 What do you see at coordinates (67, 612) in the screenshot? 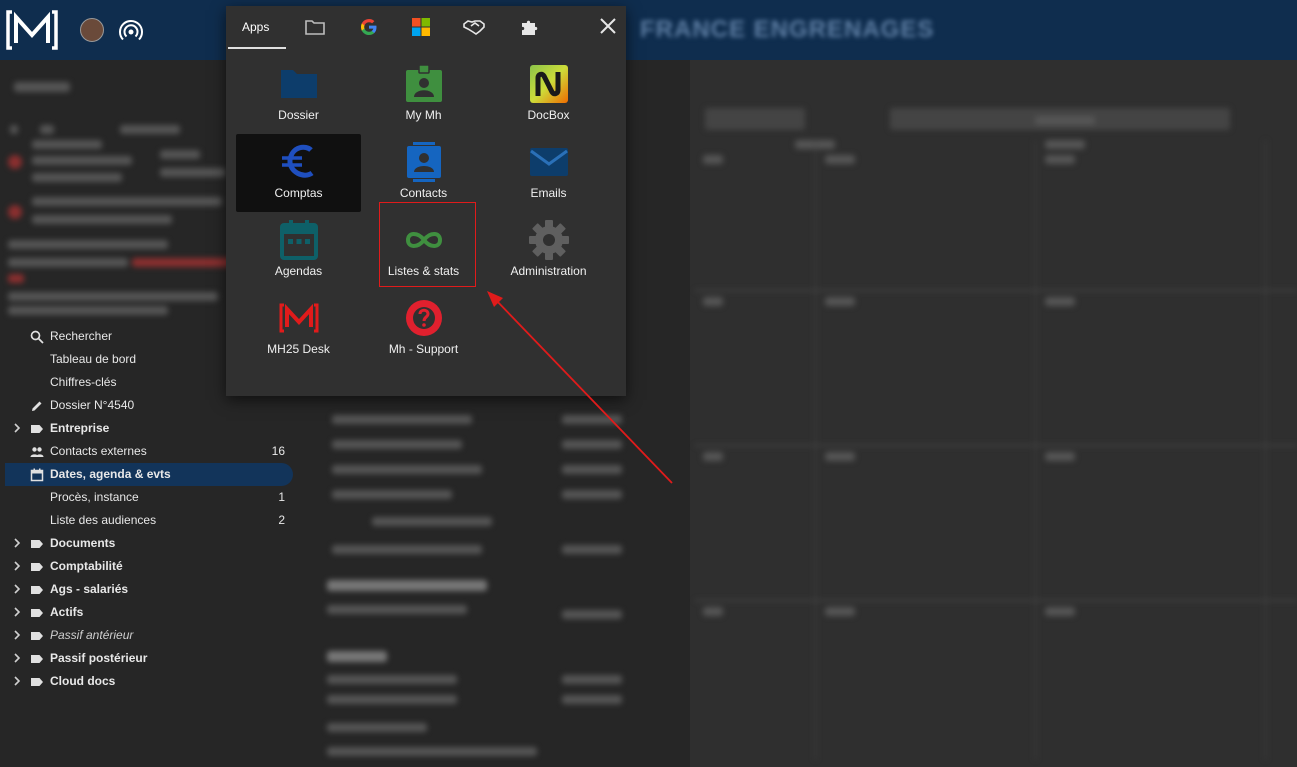
I see `sidebar-item-label: Actifs` at bounding box center [67, 612].